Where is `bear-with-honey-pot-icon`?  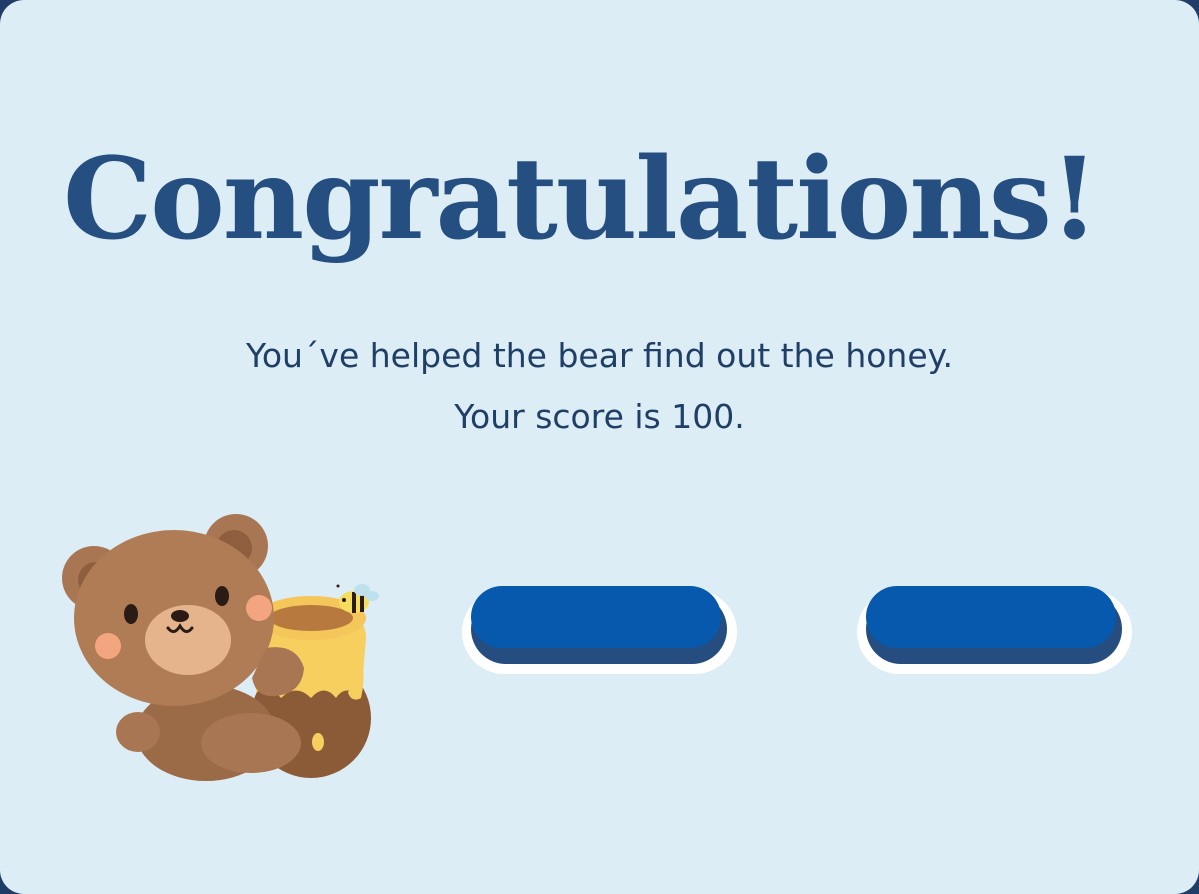 bear-with-honey-pot-icon is located at coordinates (220, 647).